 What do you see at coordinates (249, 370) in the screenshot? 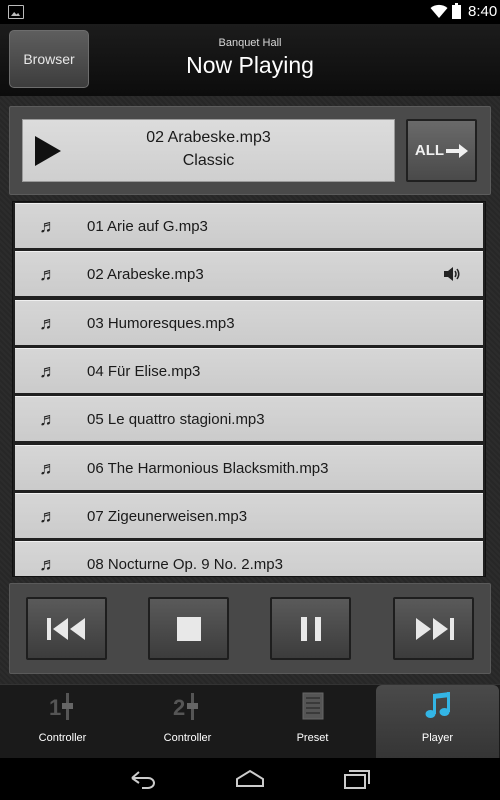
I see `playlist-item: ♬ 04 Für Elise.mp3` at bounding box center [249, 370].